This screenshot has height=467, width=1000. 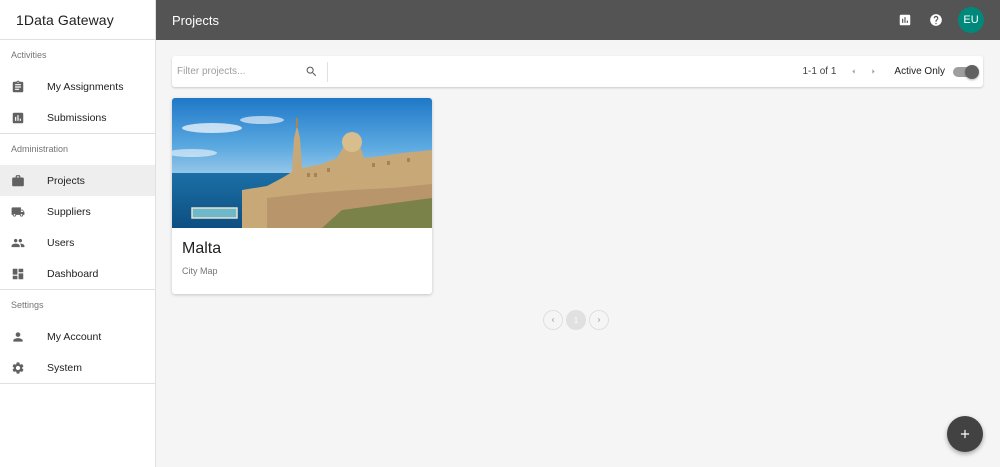 I want to click on assignment-icon, so click(x=18, y=87).